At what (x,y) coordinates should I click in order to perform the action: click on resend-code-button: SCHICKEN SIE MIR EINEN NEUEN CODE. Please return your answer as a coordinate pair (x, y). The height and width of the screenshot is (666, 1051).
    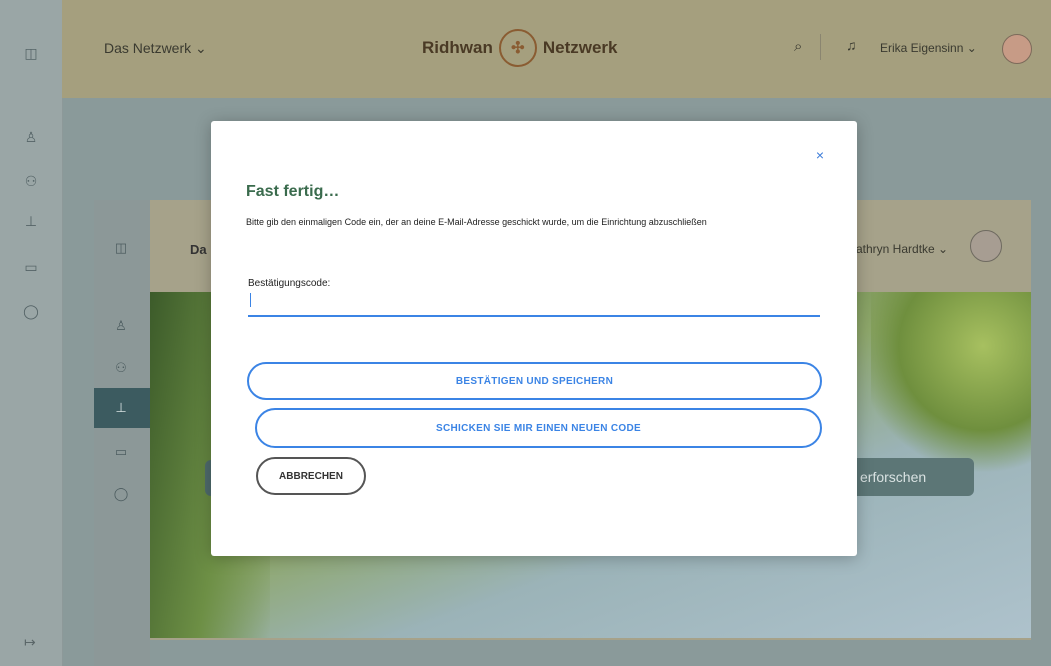
    Looking at the image, I should click on (538, 428).